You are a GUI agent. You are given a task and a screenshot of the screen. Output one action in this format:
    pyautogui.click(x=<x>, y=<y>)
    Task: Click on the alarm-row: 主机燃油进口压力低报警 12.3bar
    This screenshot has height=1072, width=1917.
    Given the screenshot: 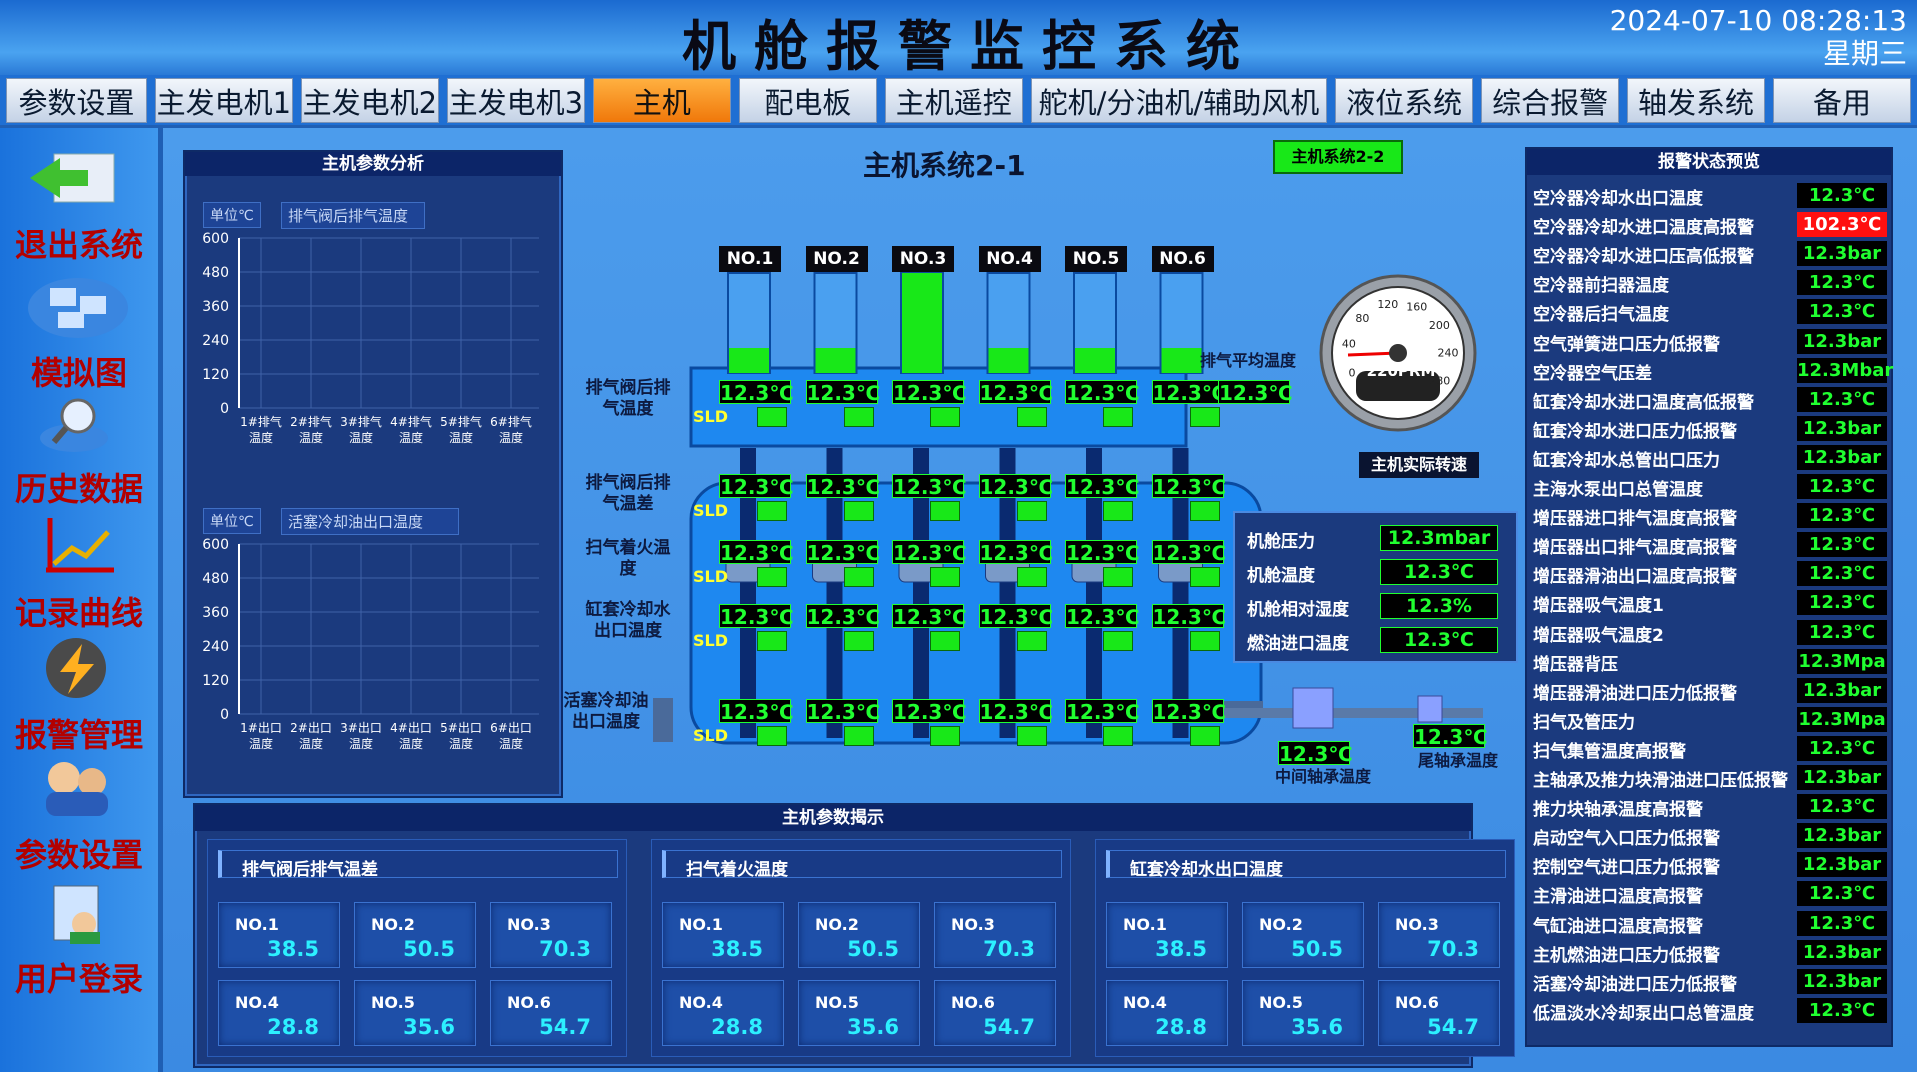 What is the action you would take?
    pyautogui.click(x=1711, y=952)
    